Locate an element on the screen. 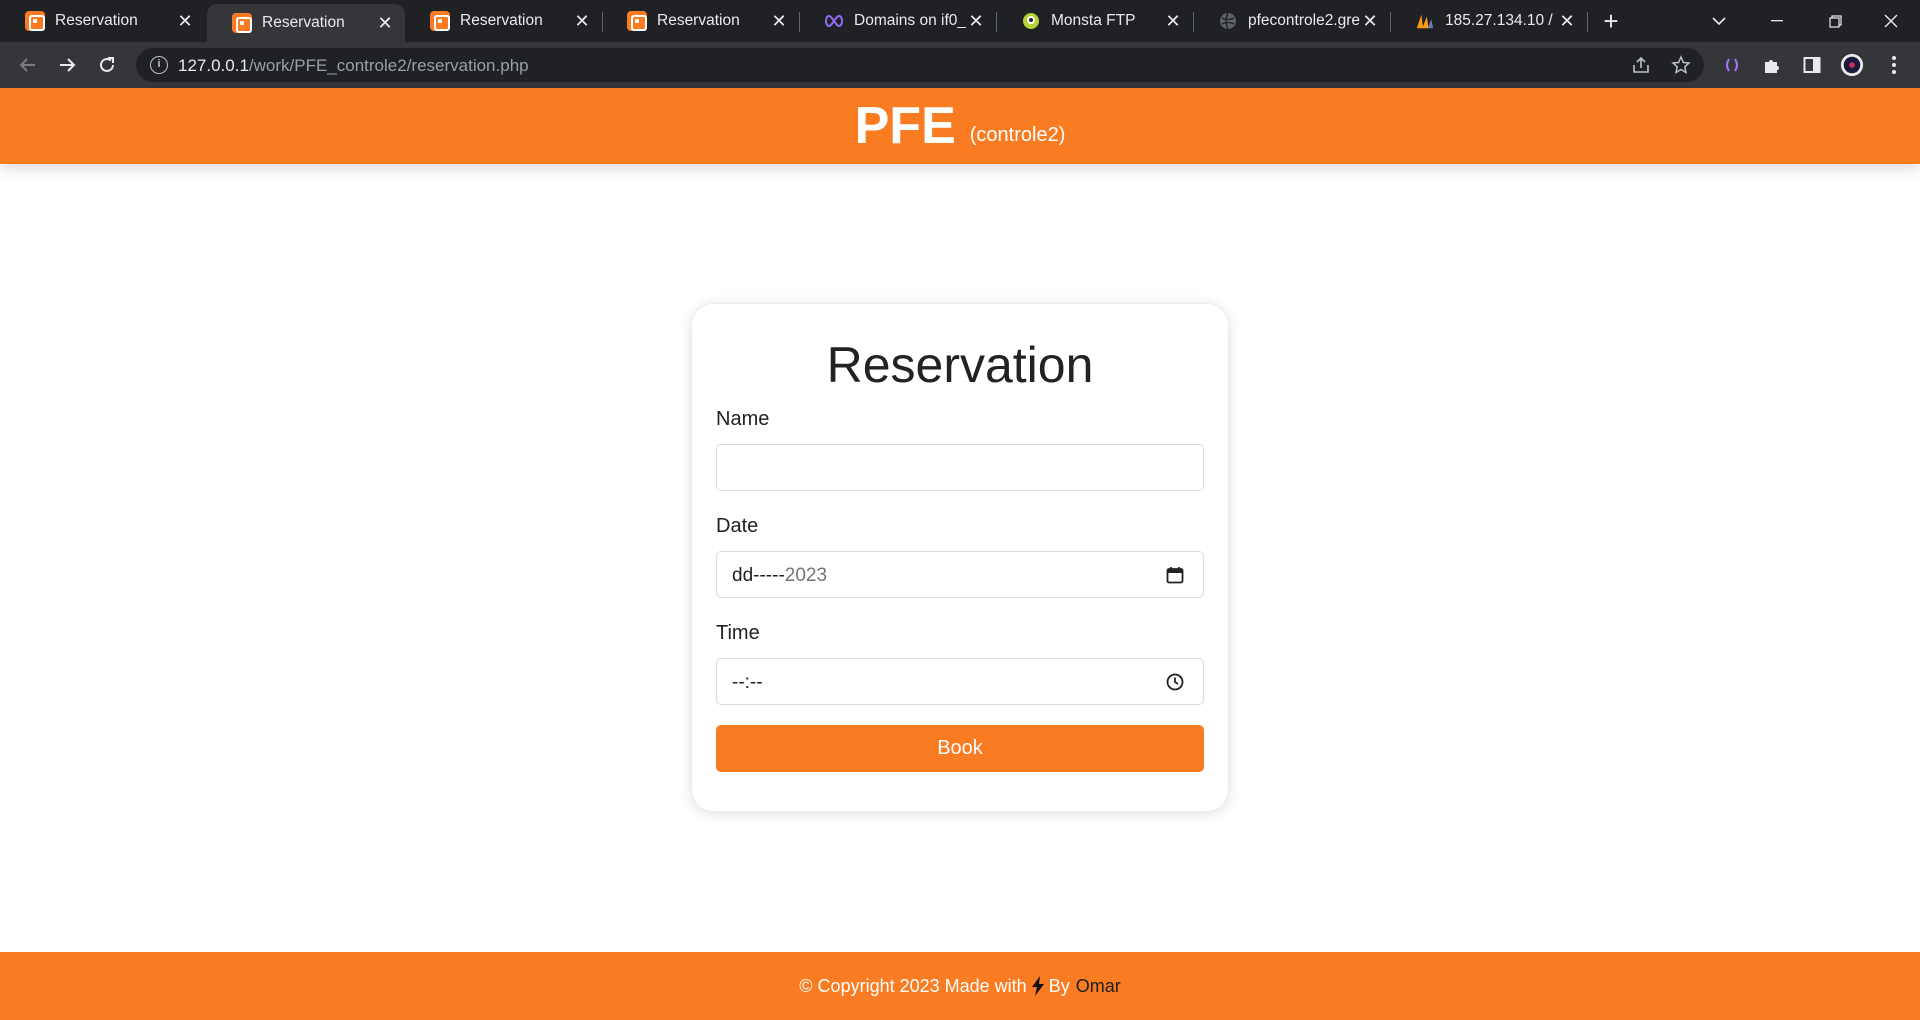 This screenshot has height=1020, width=1920. tab-reservation-2: Reservation ✕ is located at coordinates (306, 23).